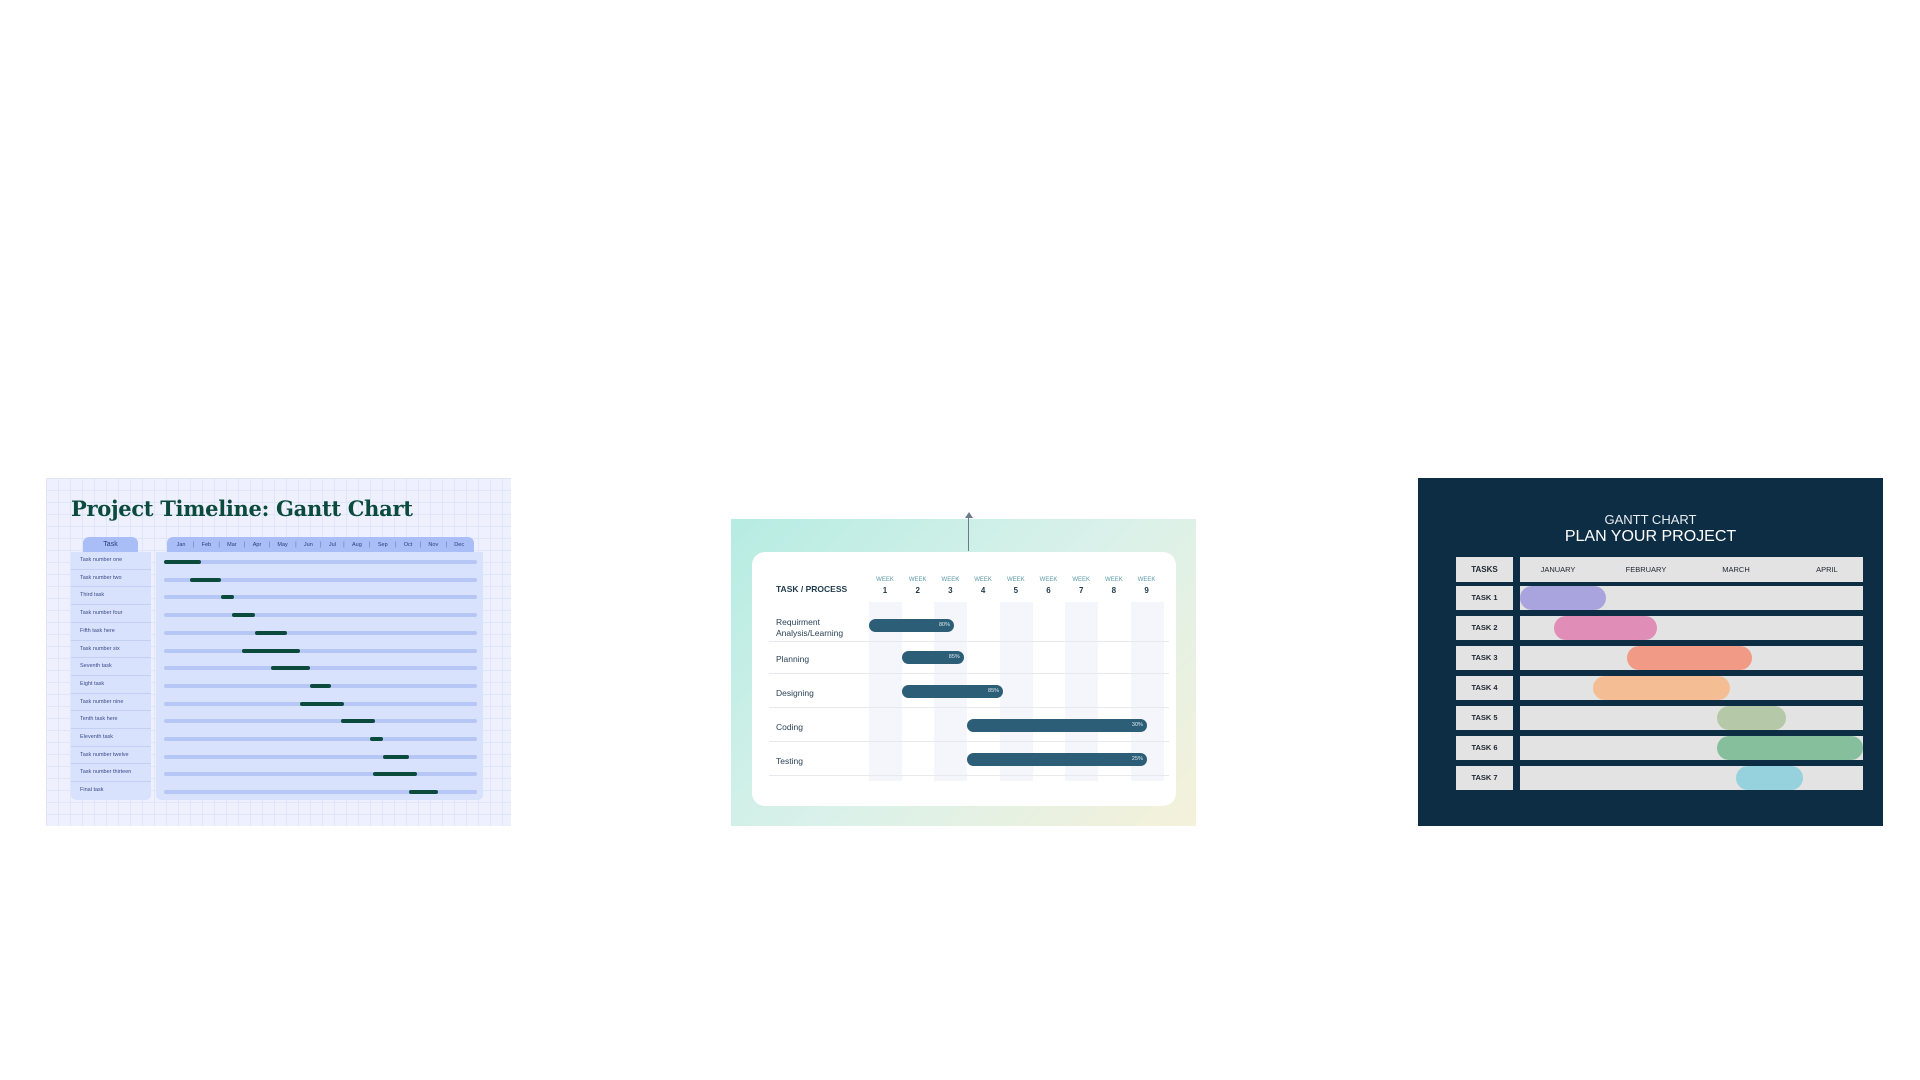  I want to click on task-process-header: TASK / PROCESS, so click(812, 589).